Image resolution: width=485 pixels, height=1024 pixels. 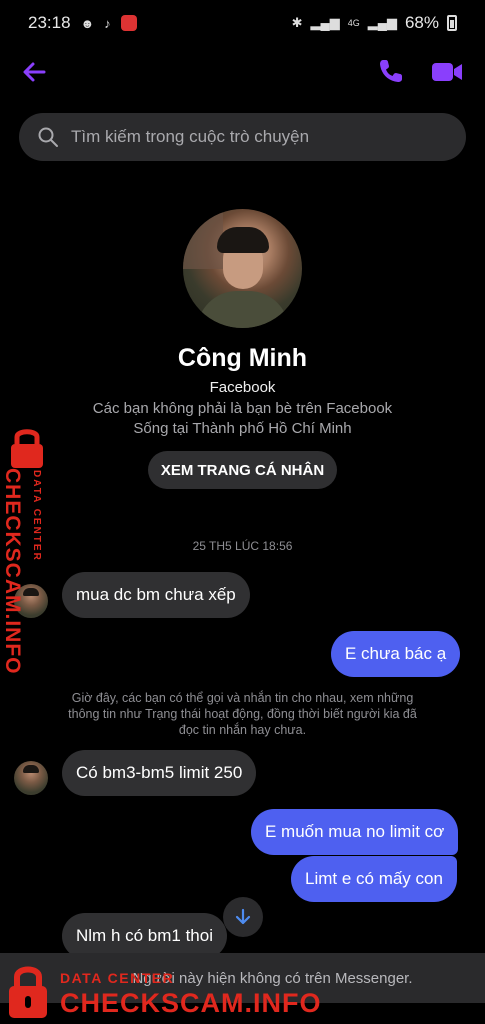 What do you see at coordinates (49, 22) in the screenshot?
I see `status-time: 23:18` at bounding box center [49, 22].